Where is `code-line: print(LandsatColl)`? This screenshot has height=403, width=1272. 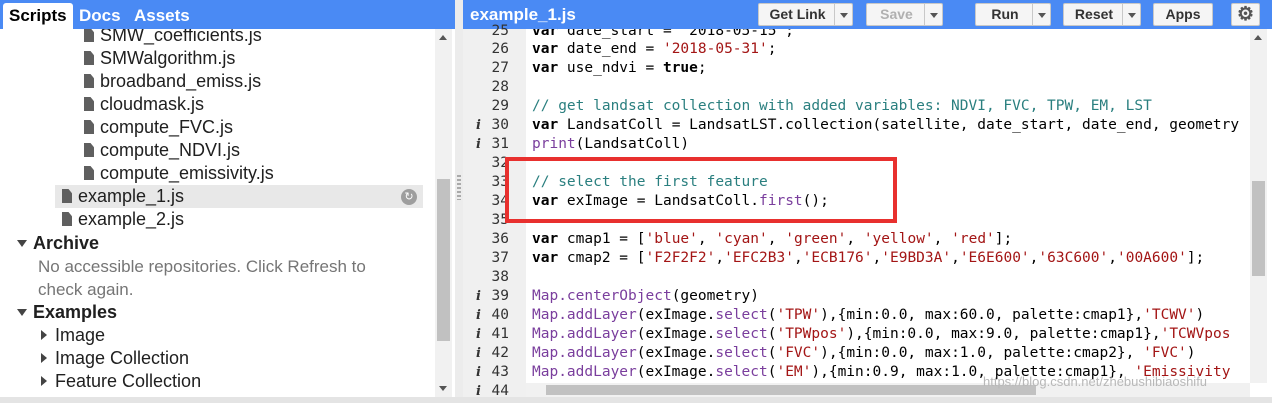 code-line: print(LandsatColl) is located at coordinates (611, 144).